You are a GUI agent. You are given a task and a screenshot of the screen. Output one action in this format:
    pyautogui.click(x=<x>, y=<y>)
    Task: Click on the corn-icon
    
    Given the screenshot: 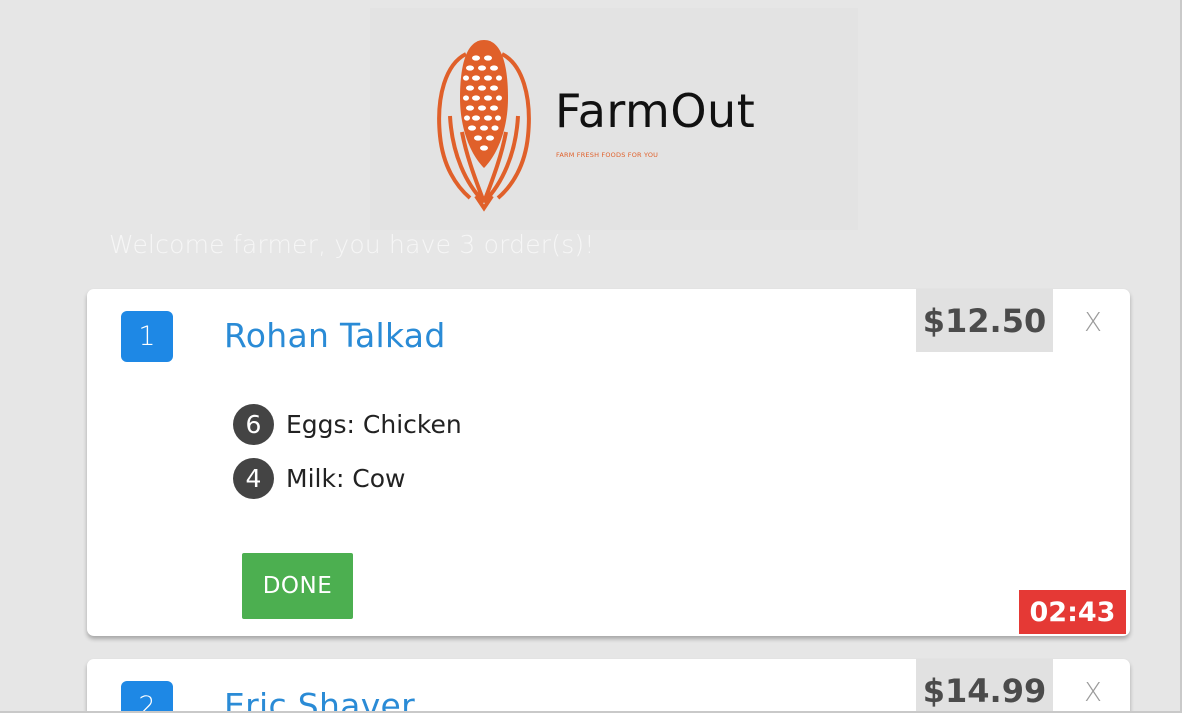 What is the action you would take?
    pyautogui.click(x=484, y=126)
    